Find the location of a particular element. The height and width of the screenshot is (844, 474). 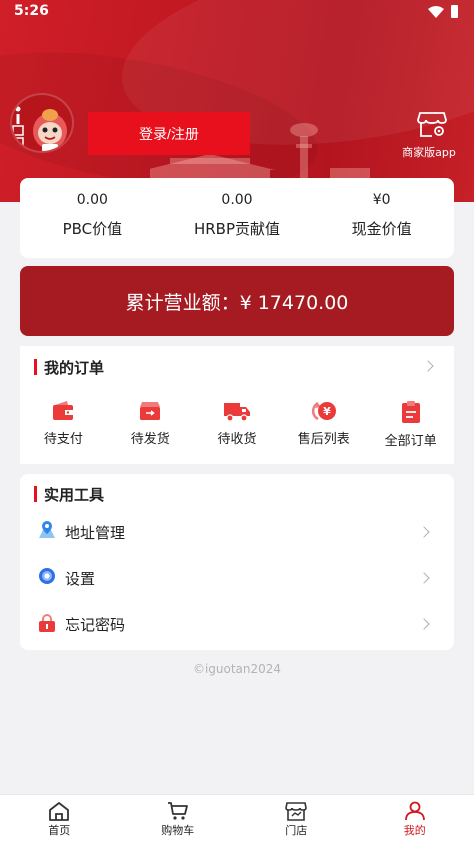

order-status-row: 待支付 待发货 待收货 ¥ 售后列表 全部订单 is located at coordinates (237, 424).